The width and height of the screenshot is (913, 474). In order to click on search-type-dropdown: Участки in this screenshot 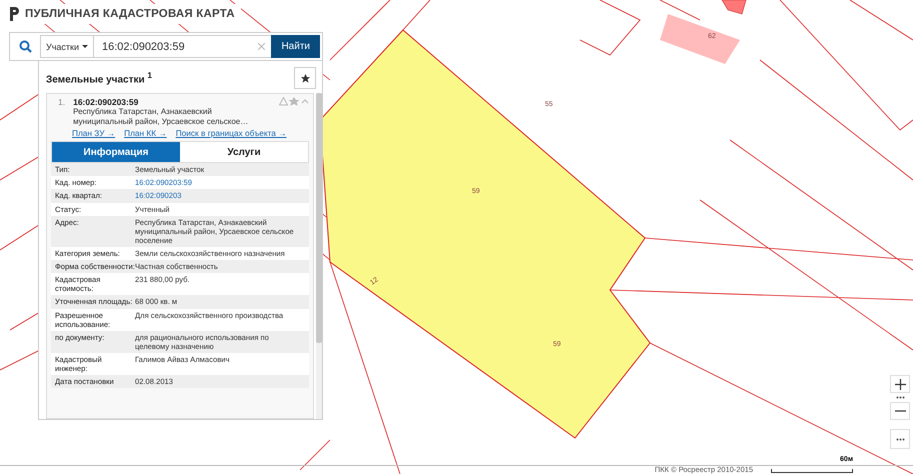, I will do `click(67, 46)`.